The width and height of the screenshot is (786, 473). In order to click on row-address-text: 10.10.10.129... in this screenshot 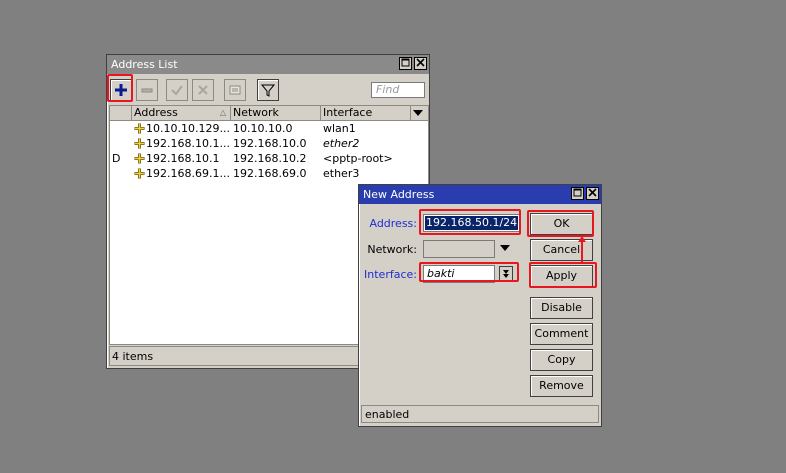, I will do `click(188, 128)`.